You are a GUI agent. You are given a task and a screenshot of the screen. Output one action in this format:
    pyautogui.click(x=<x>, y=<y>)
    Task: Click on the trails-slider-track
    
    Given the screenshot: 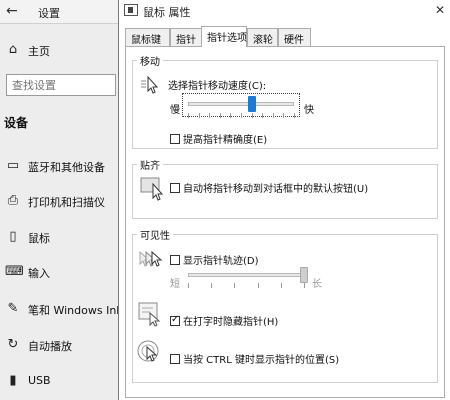 What is the action you would take?
    pyautogui.click(x=246, y=275)
    